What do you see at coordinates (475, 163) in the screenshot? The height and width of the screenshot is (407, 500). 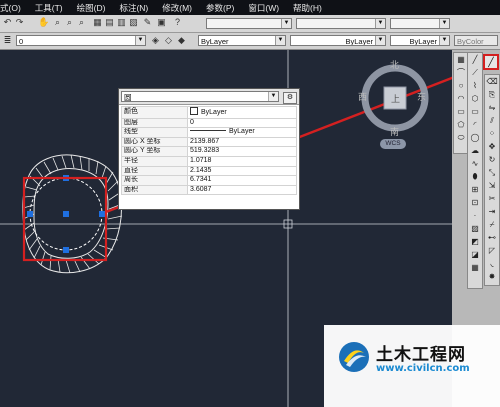 I see `spline-icon: ∿` at bounding box center [475, 163].